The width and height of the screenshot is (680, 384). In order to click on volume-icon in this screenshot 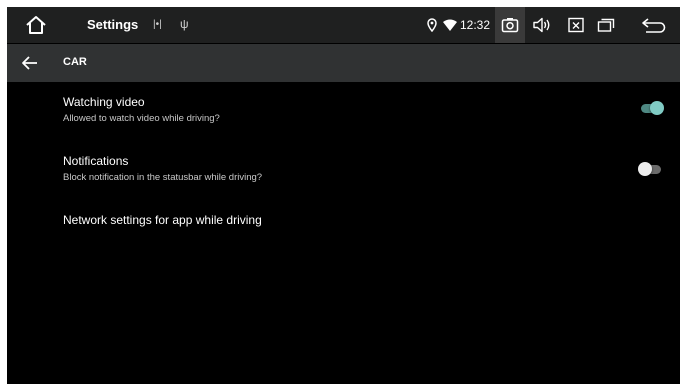, I will do `click(541, 25)`.